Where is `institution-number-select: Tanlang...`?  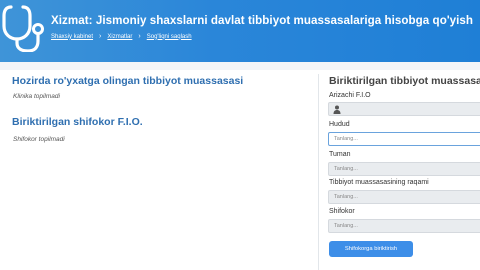
institution-number-select: Tanlang... is located at coordinates (404, 197).